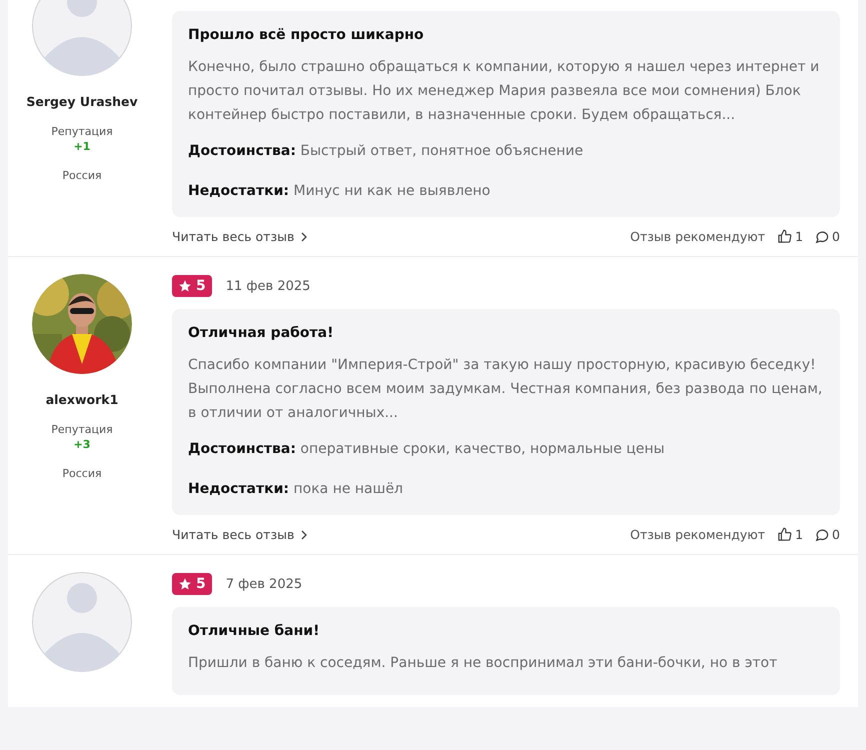  Describe the element at coordinates (82, 444) in the screenshot. I see `reputation-value: +3` at that location.